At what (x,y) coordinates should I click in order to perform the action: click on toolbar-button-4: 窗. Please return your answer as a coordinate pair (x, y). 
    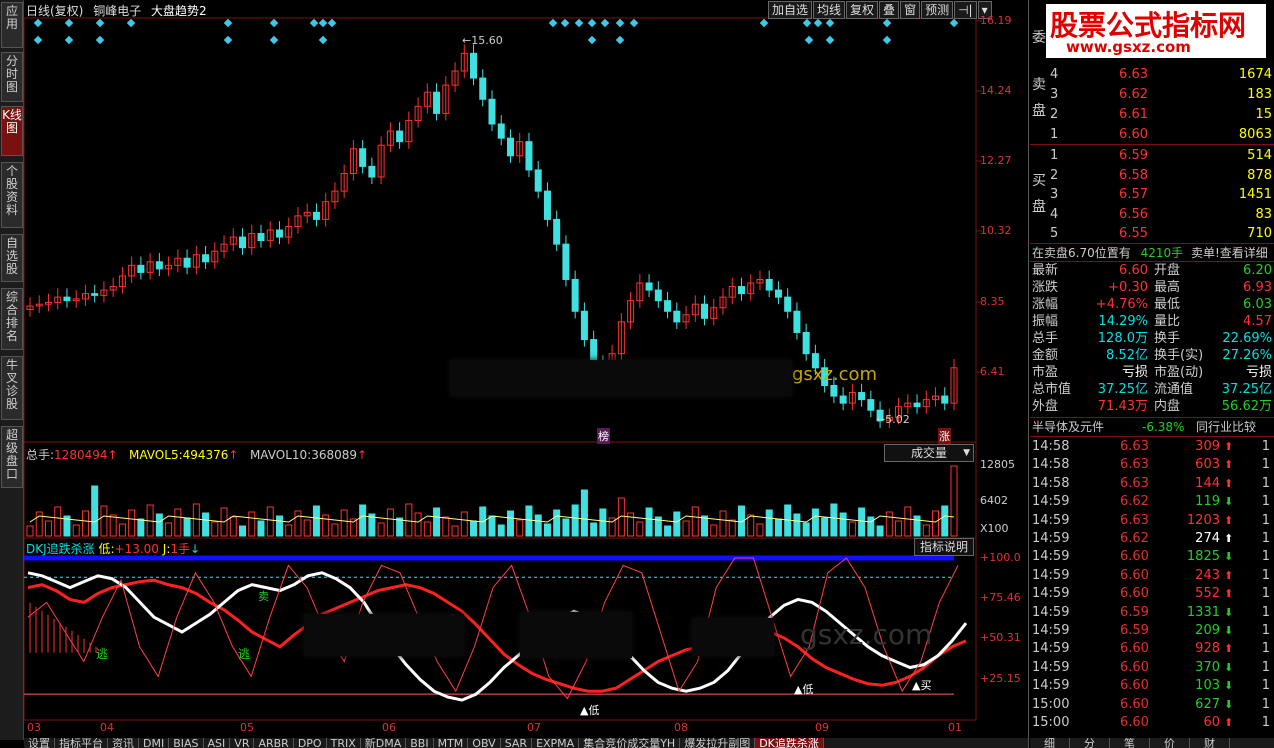
    Looking at the image, I should click on (910, 10).